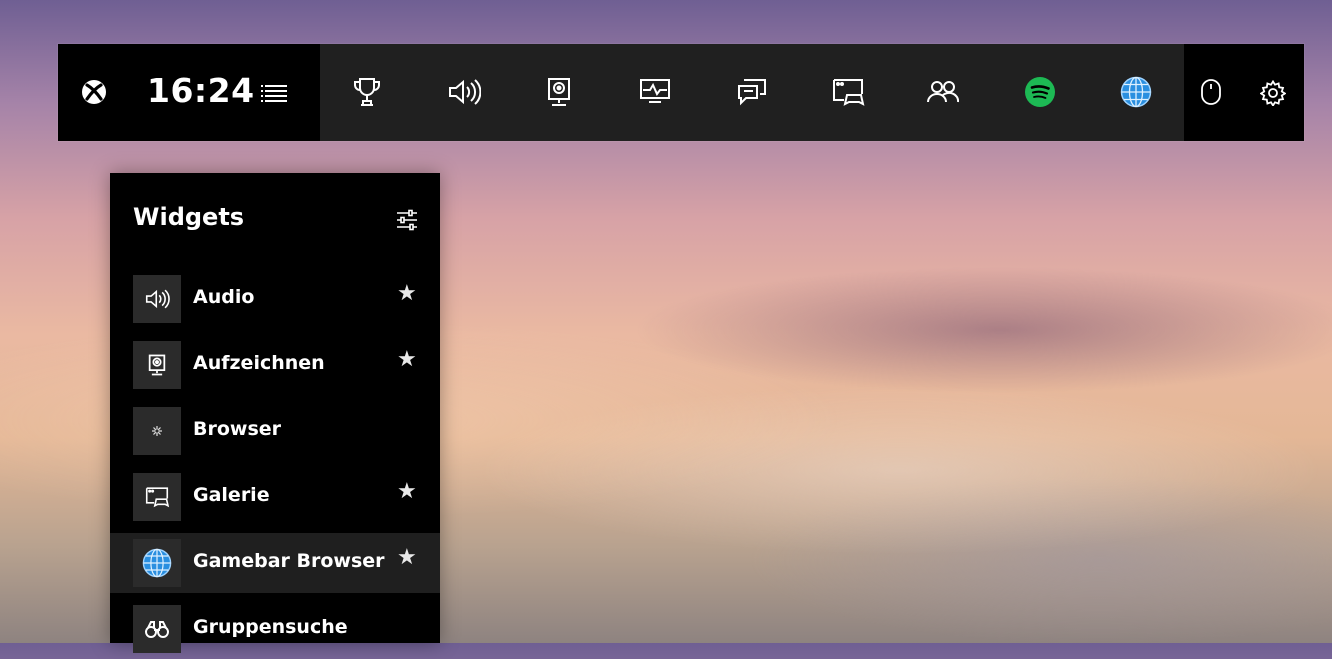 The width and height of the screenshot is (1332, 659). I want to click on home-section: 16:24, so click(189, 92).